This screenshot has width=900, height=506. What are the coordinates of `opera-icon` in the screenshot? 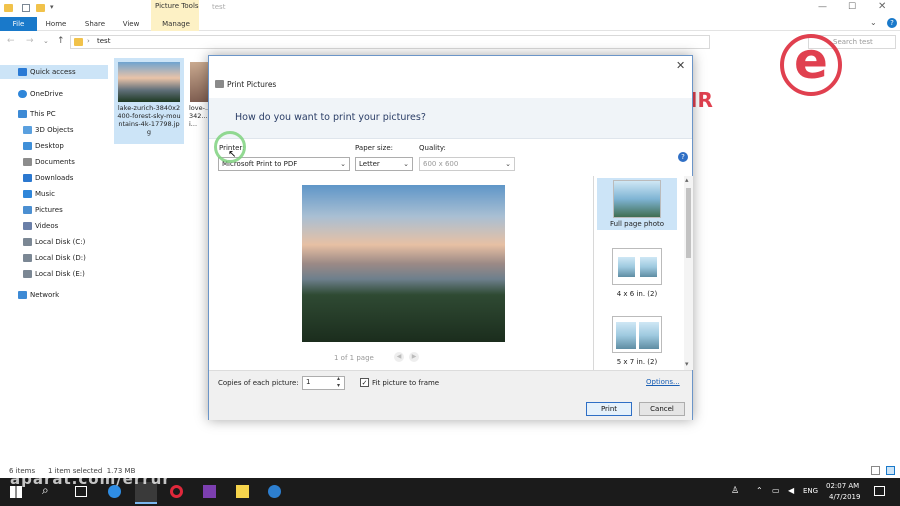 It's located at (176, 491).